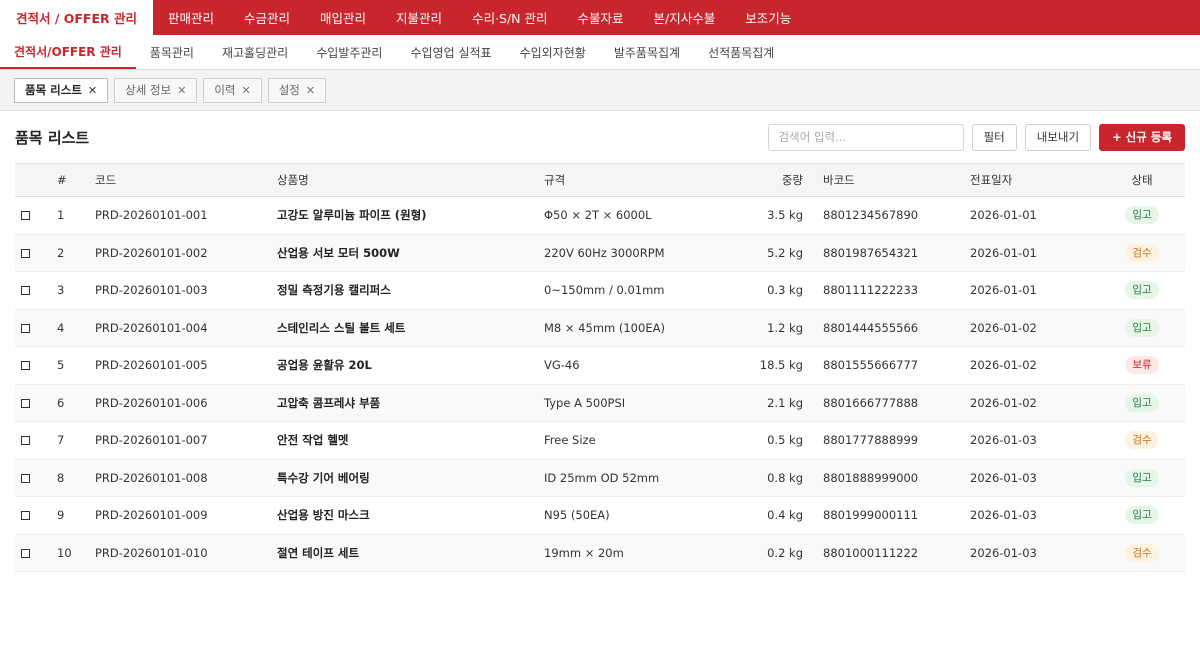 The width and height of the screenshot is (1200, 668). What do you see at coordinates (1058, 137) in the screenshot?
I see `export-button: 내보내기` at bounding box center [1058, 137].